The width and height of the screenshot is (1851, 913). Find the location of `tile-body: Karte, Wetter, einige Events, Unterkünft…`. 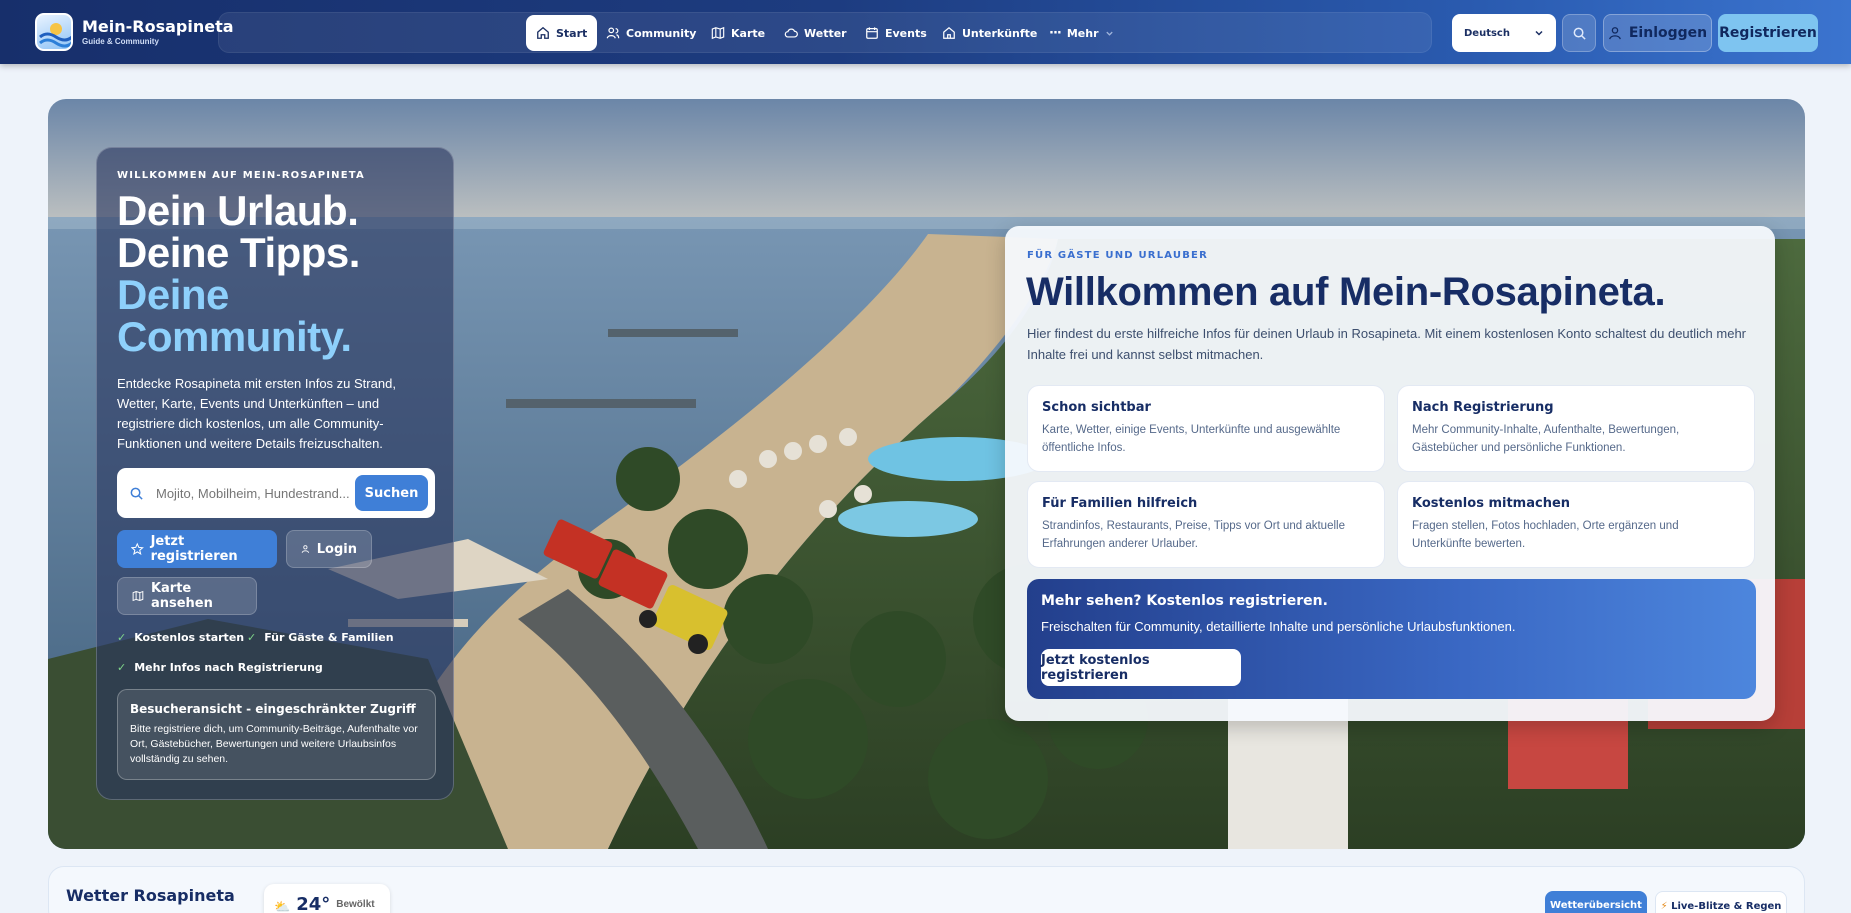

tile-body: Karte, Wetter, einige Events, Unterkünft… is located at coordinates (1191, 439).